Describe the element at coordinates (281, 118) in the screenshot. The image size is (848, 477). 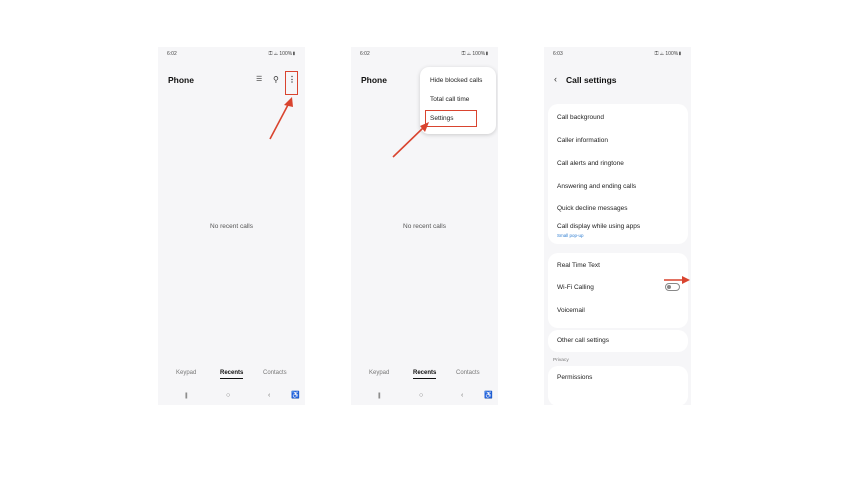
I see `annotation-arrow-icon` at that location.